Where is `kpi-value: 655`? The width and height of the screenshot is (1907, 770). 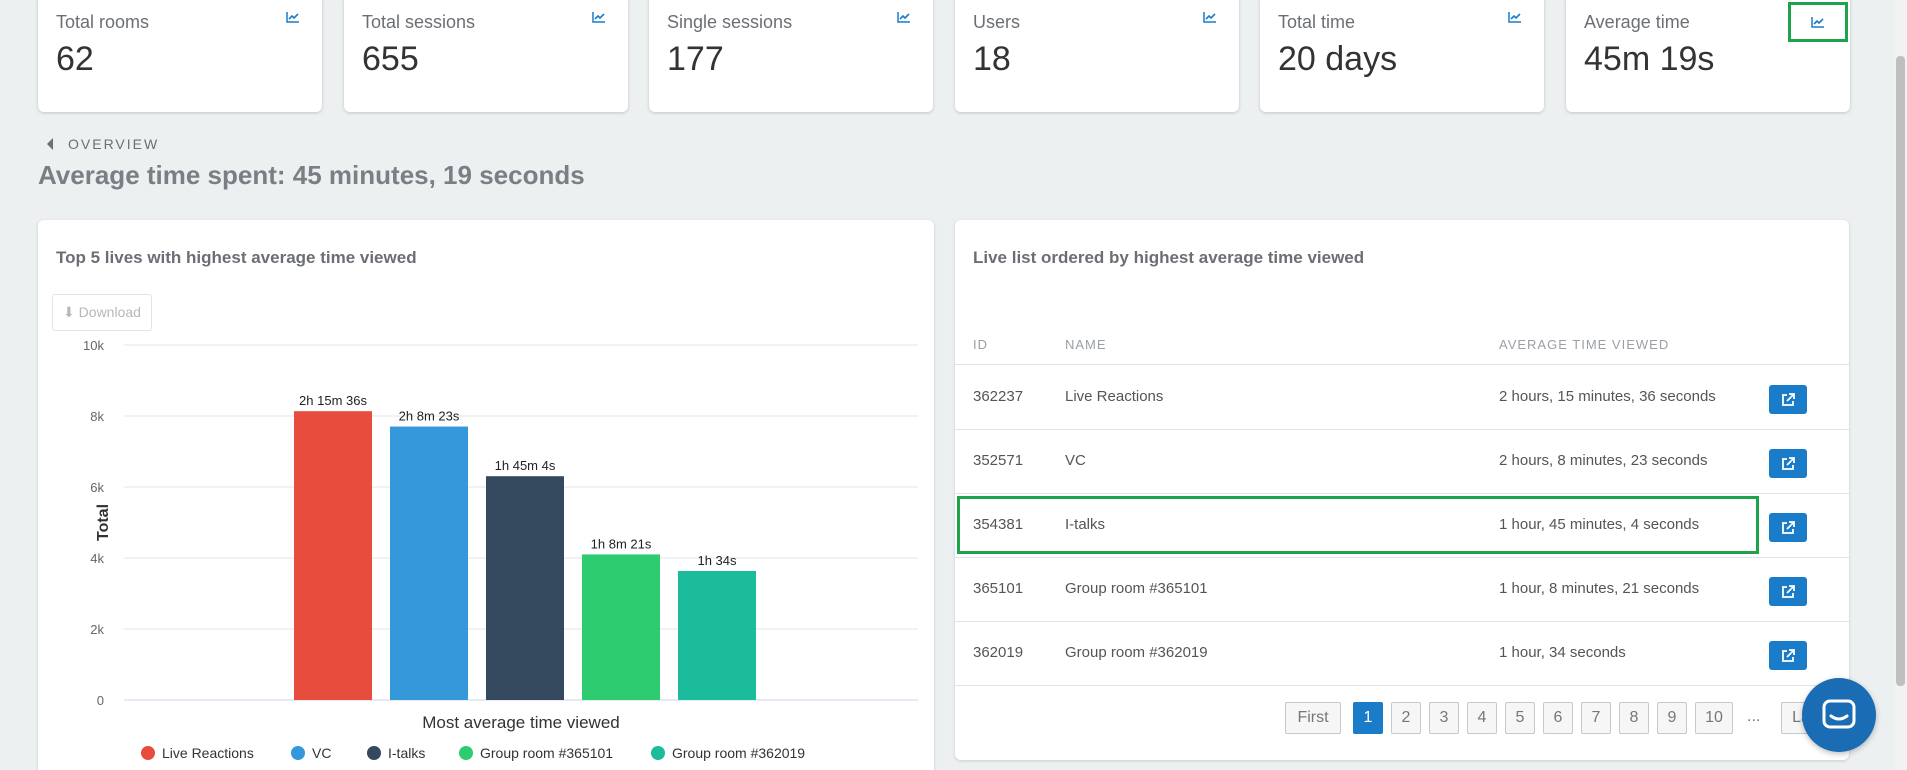
kpi-value: 655 is located at coordinates (390, 59).